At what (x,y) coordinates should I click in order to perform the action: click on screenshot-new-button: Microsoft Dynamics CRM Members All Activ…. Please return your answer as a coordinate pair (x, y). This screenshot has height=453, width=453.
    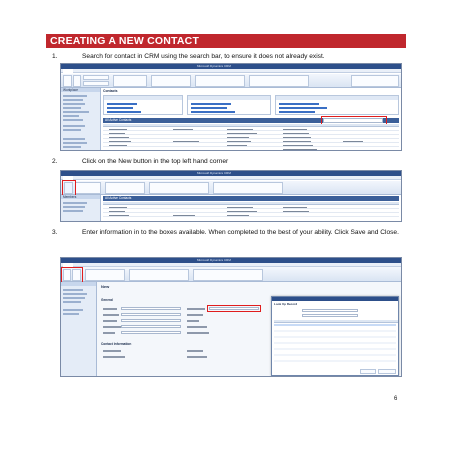
    Looking at the image, I should click on (231, 196).